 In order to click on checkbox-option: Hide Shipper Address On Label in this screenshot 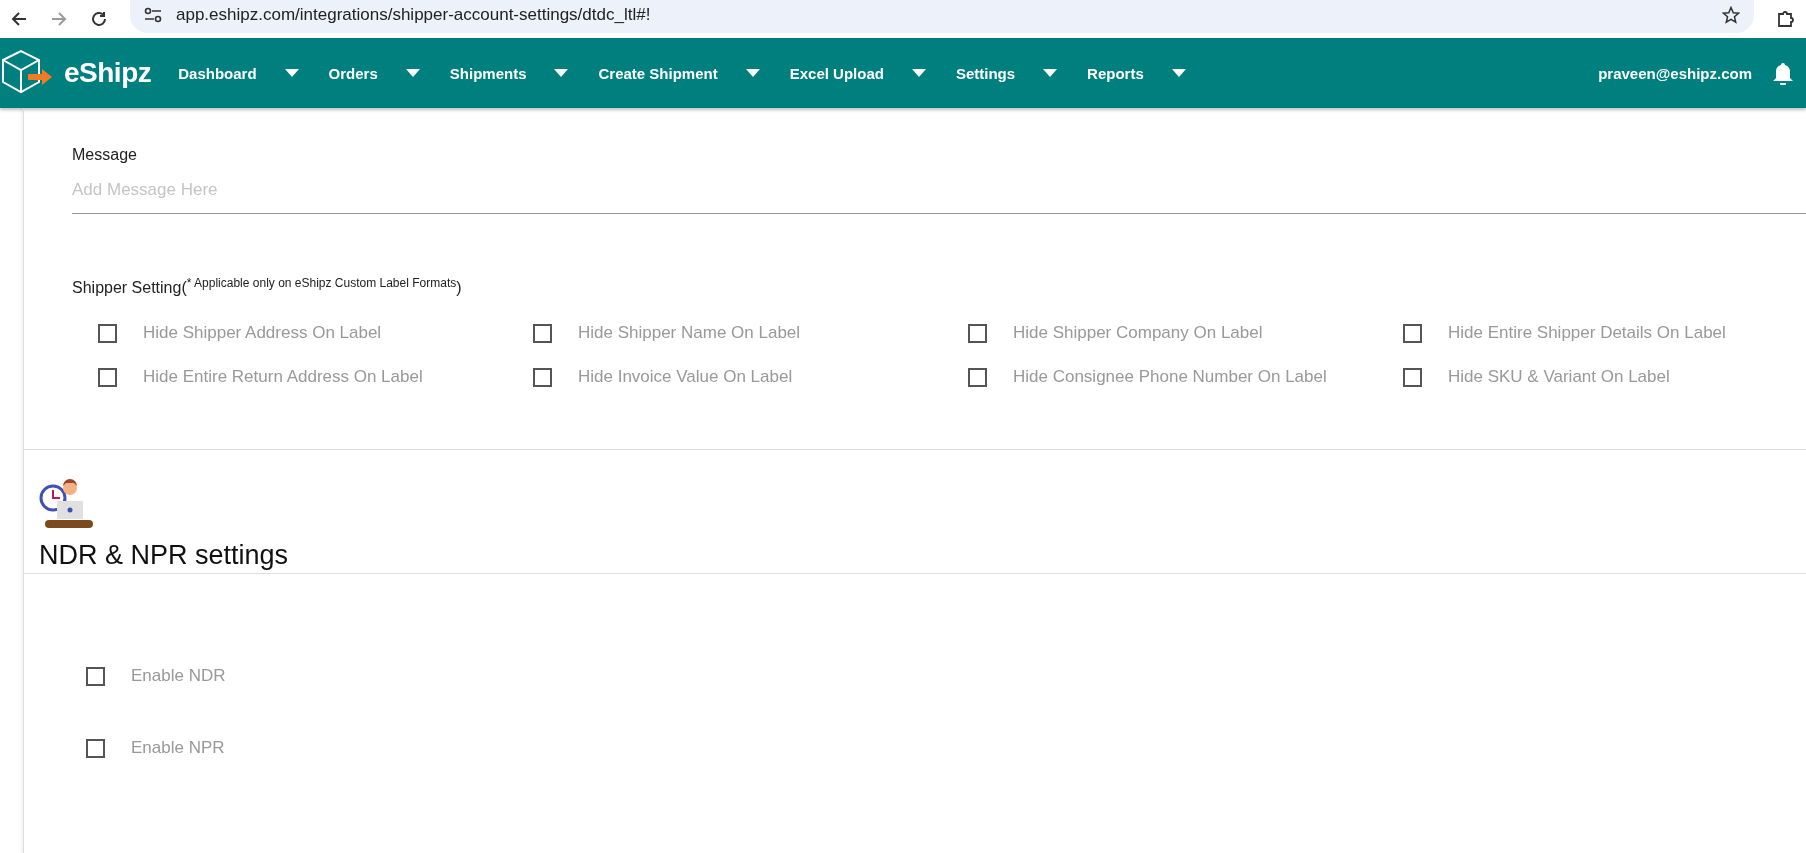, I will do `click(315, 333)`.